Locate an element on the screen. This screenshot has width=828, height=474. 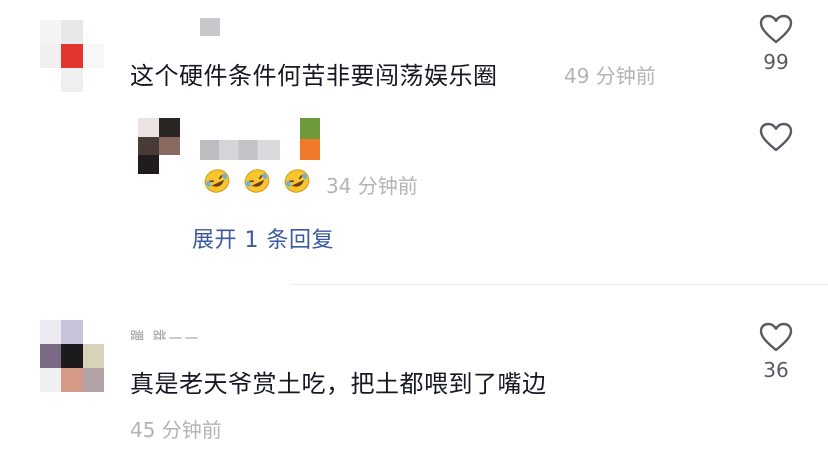
reply-avatar is located at coordinates (159, 146).